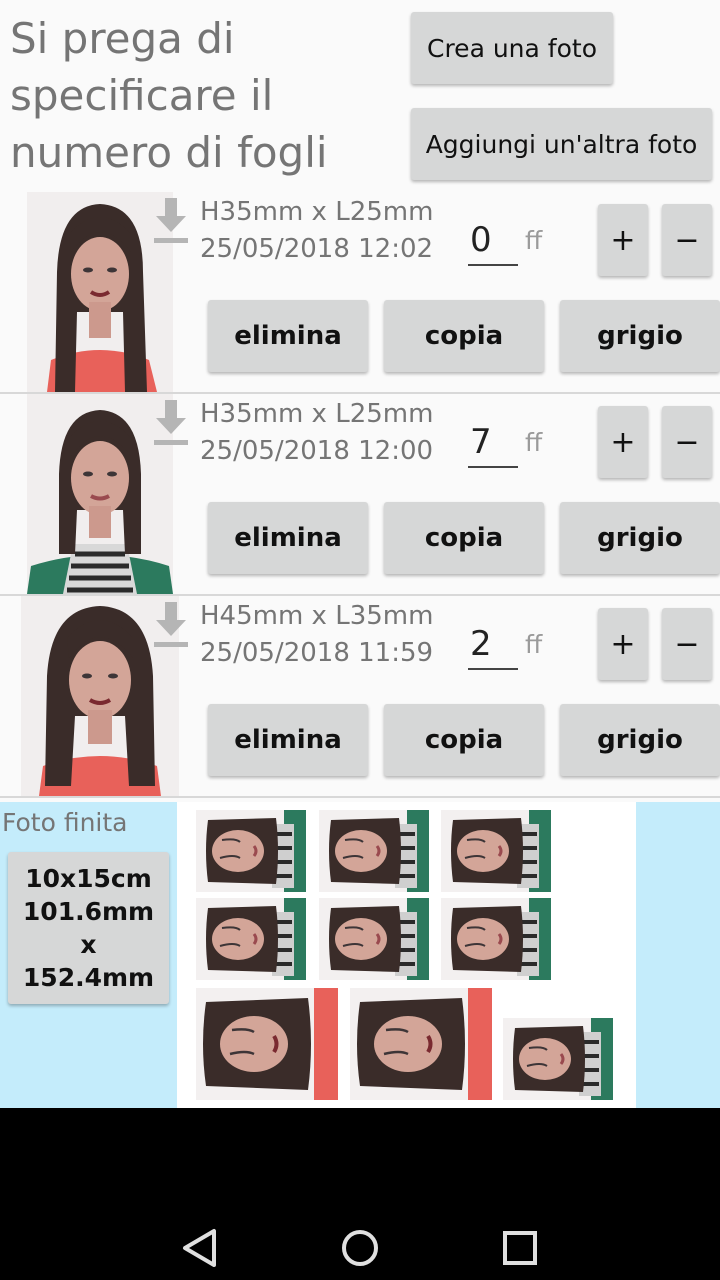 Image resolution: width=720 pixels, height=1280 pixels. What do you see at coordinates (360, 1194) in the screenshot?
I see `navigation-bar` at bounding box center [360, 1194].